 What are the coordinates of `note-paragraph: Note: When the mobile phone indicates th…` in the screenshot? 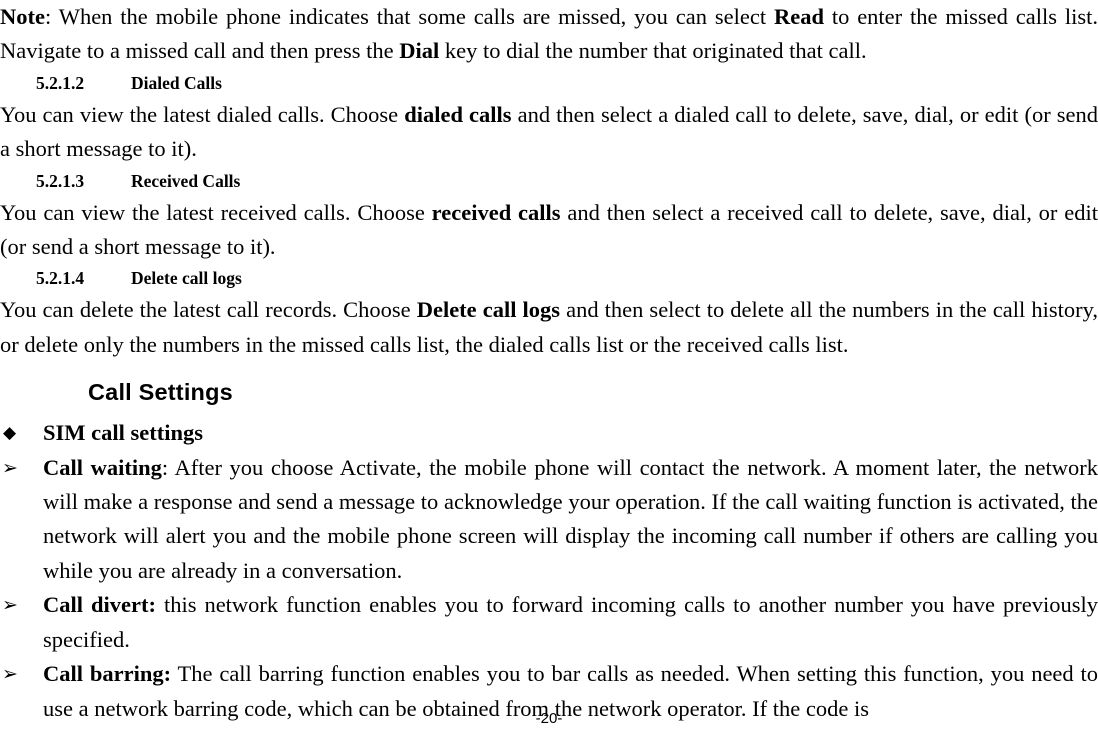 It's located at (549, 34).